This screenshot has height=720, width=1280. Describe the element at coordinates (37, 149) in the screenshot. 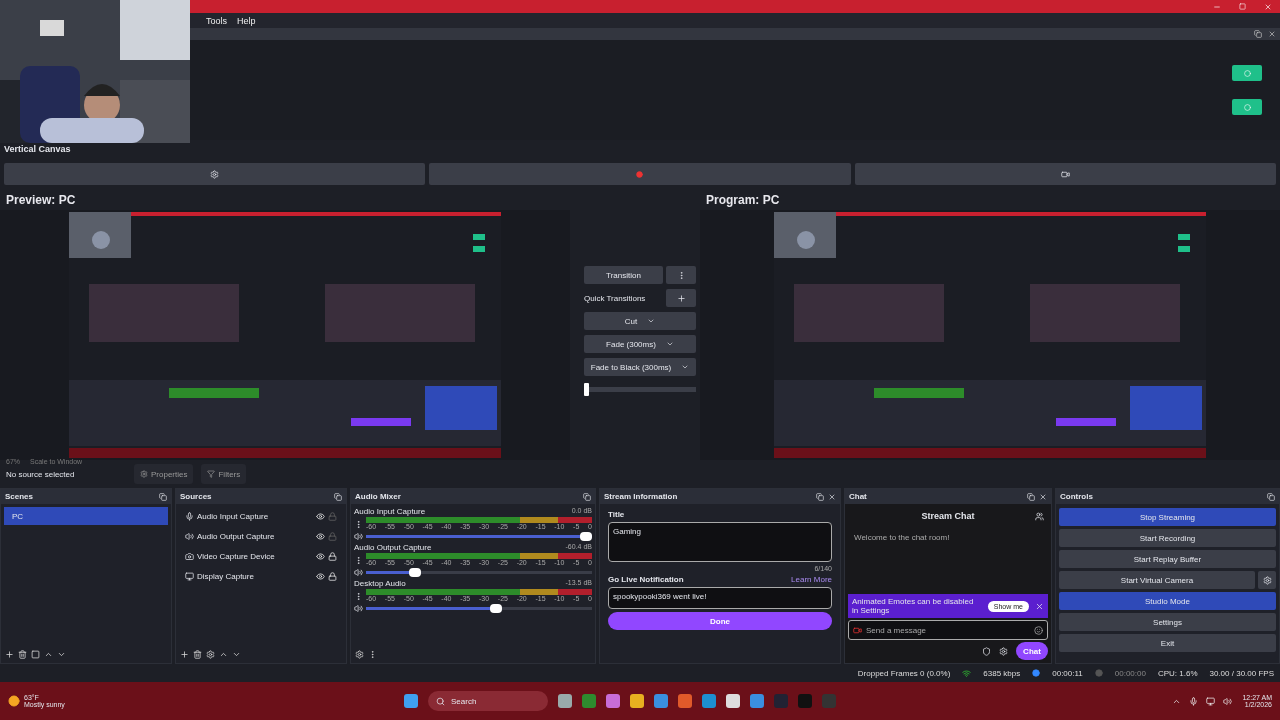

I see `canvas-title: Vertical Canvas` at that location.